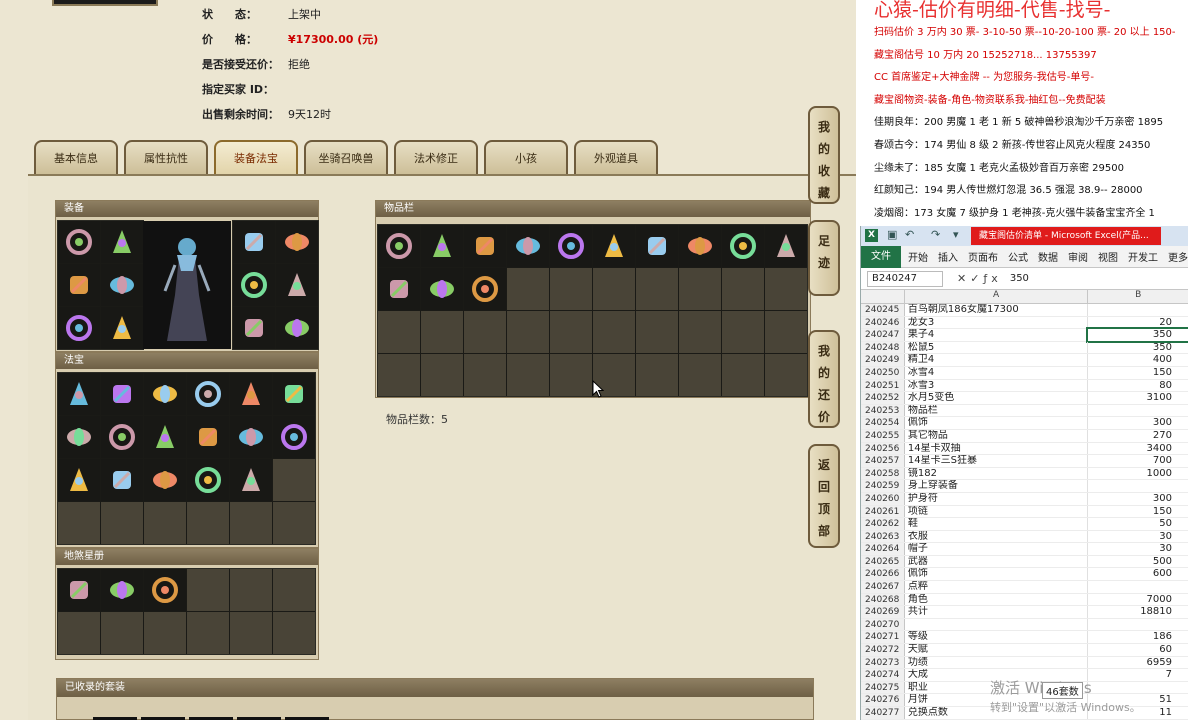  I want to click on row-number: 240276, so click(883, 700).